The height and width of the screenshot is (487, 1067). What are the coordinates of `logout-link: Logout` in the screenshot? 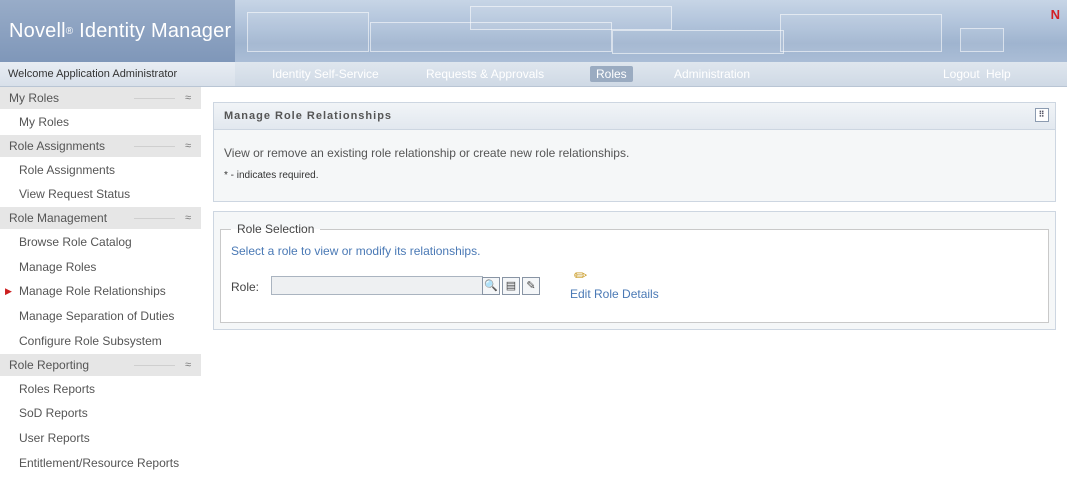 It's located at (961, 74).